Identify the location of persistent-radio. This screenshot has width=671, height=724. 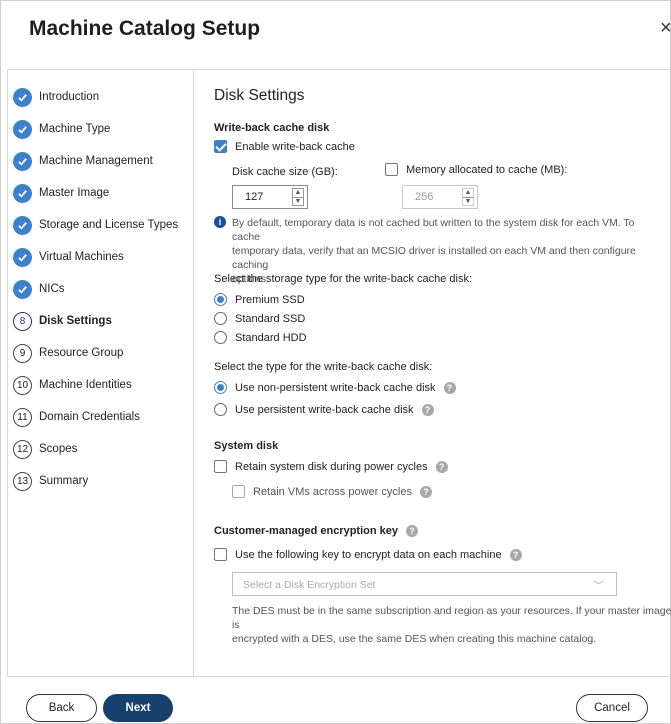
(220, 409).